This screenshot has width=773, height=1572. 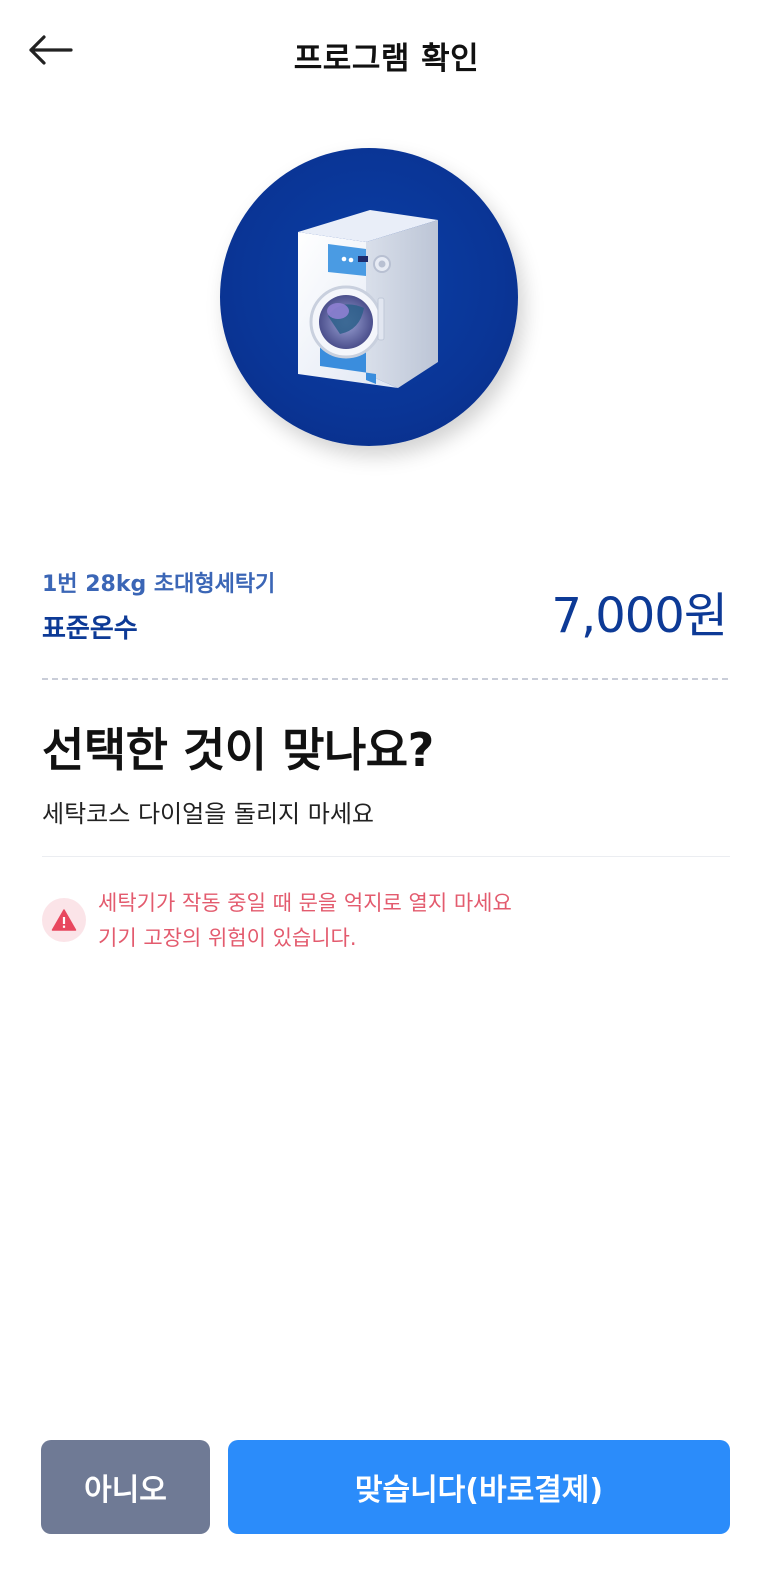 I want to click on washing-machine-icon, so click(x=368, y=299).